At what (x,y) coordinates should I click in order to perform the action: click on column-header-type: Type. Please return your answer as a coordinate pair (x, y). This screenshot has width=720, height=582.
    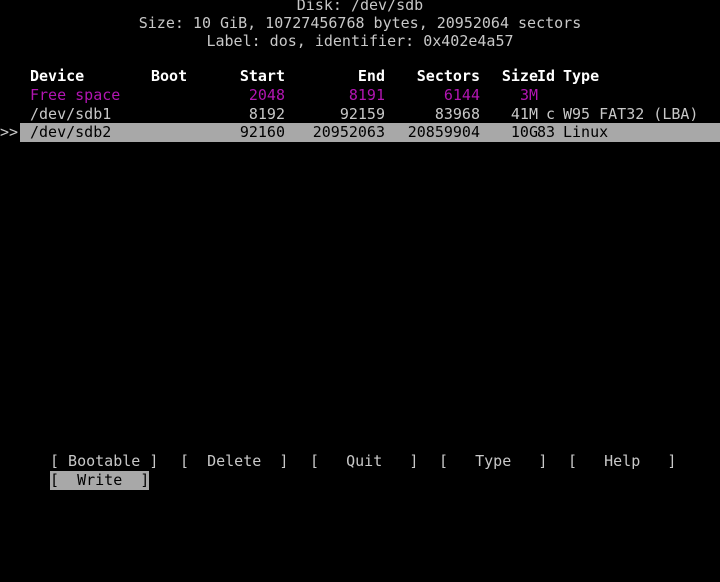
    Looking at the image, I should click on (581, 76).